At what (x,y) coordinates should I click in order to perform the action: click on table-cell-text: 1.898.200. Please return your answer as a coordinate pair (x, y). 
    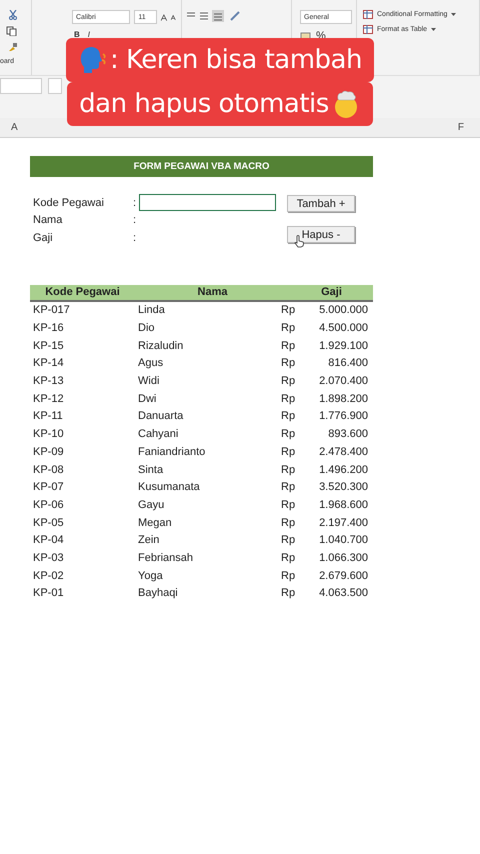
    Looking at the image, I should click on (343, 398).